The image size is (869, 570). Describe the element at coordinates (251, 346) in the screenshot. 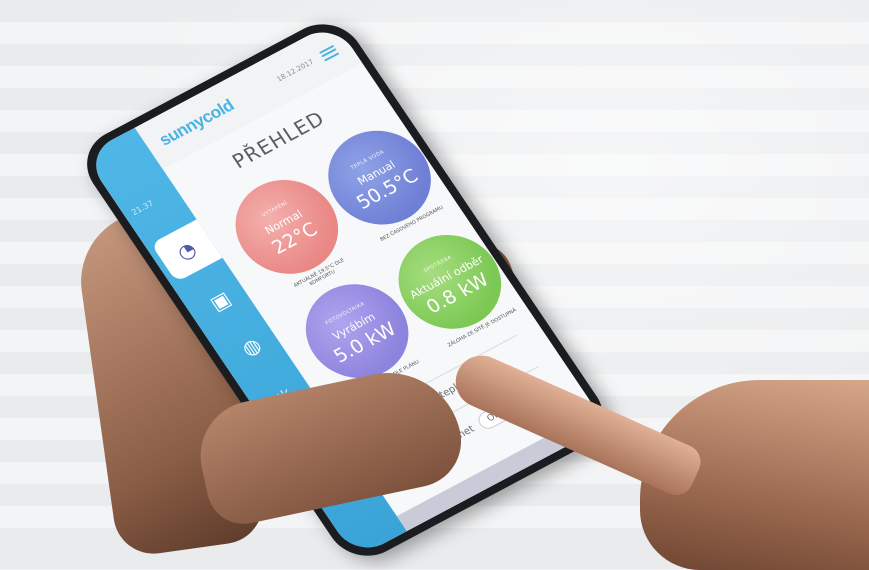

I see `water-drop-icon: ◍` at that location.